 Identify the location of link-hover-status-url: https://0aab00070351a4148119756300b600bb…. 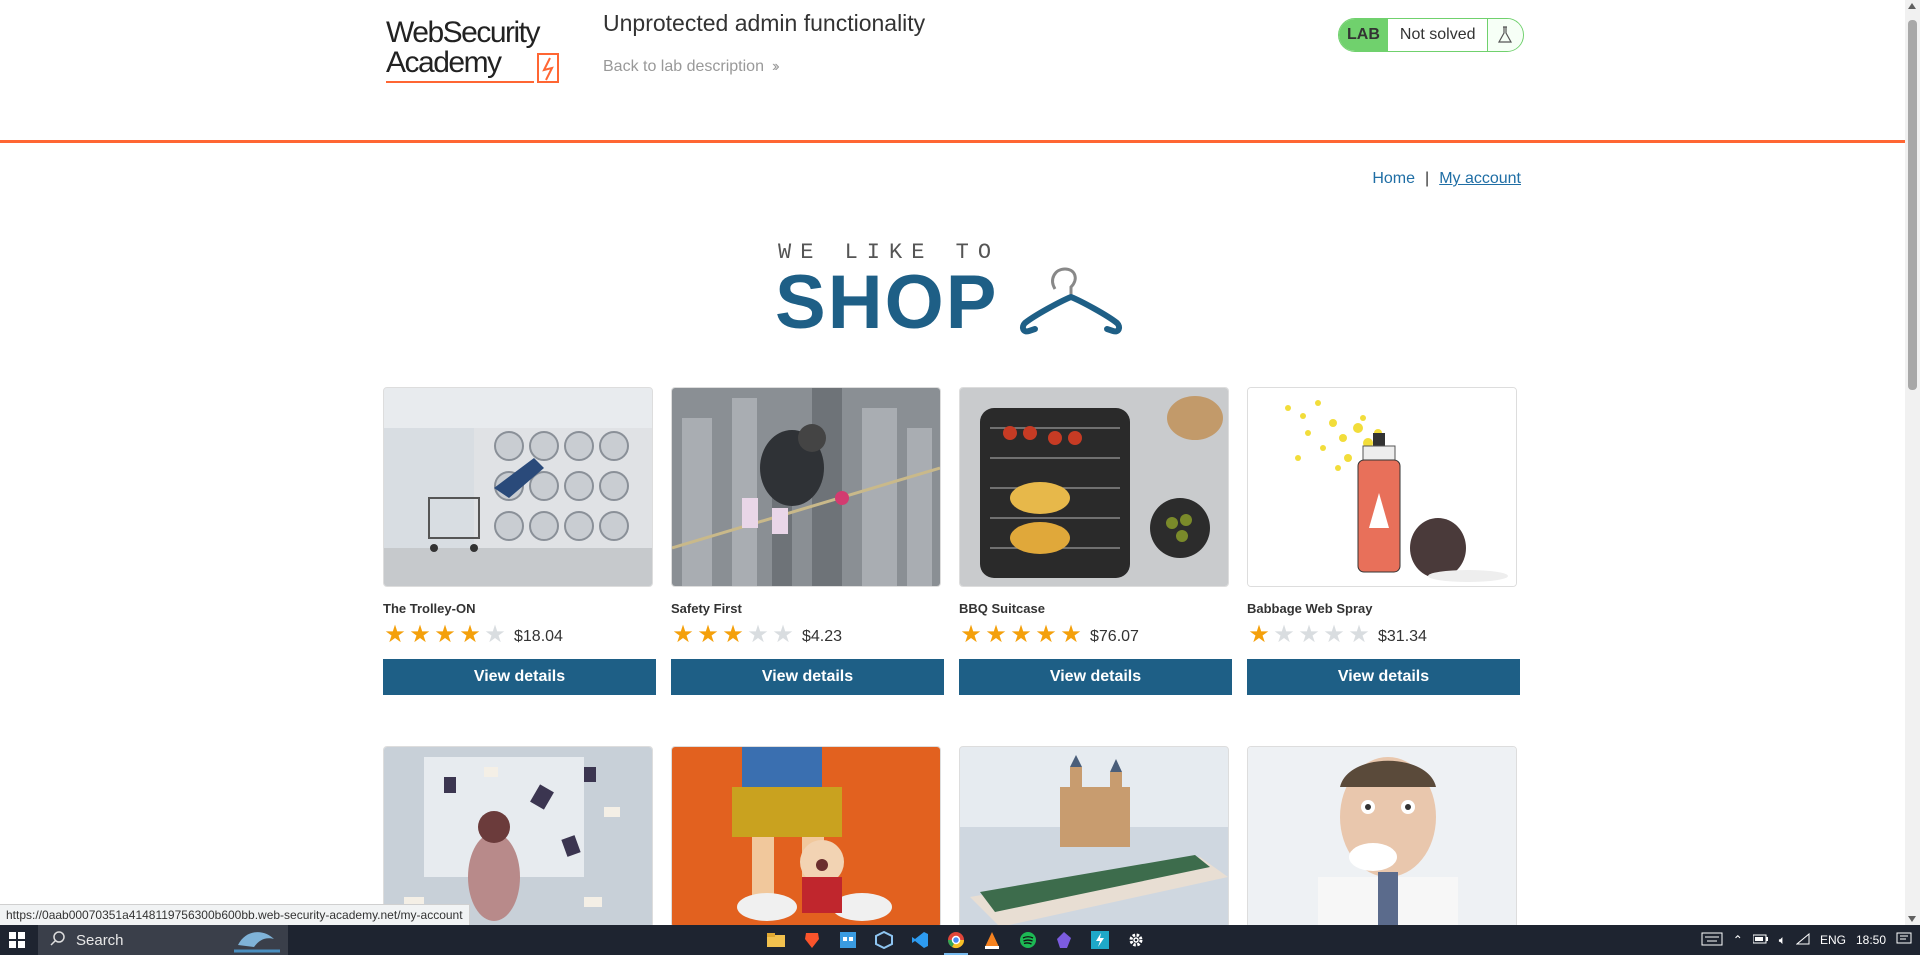
(235, 915).